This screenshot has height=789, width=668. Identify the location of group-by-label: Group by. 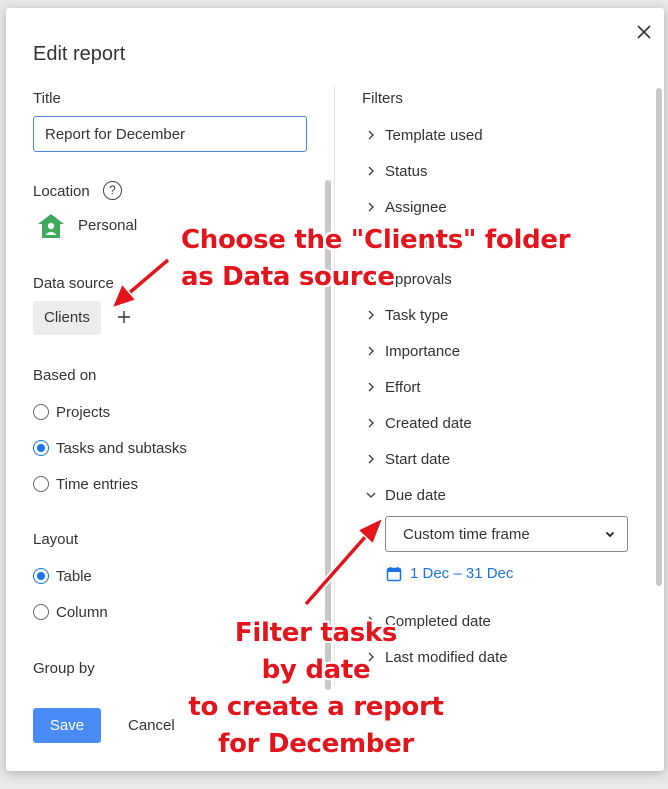
(64, 668).